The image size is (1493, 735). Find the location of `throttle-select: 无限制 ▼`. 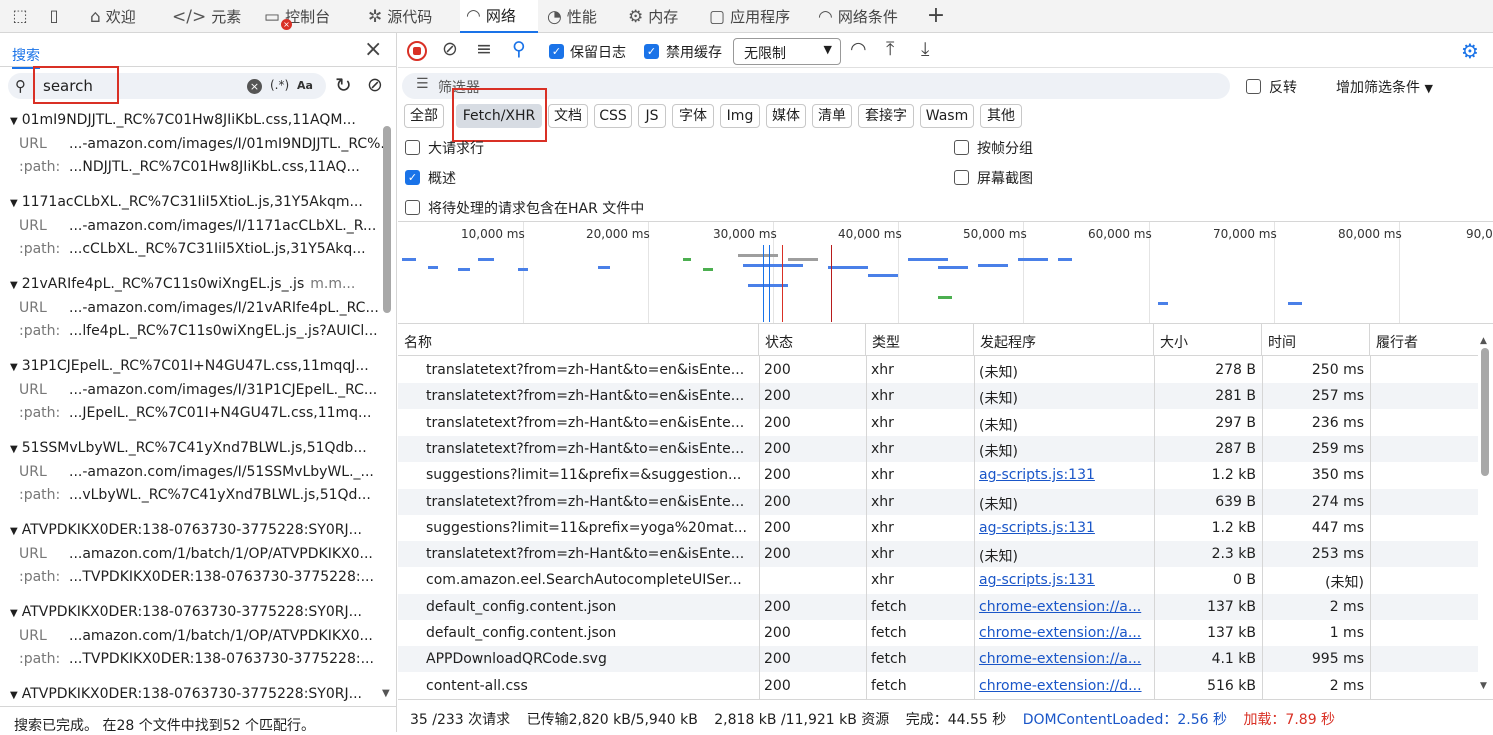

throttle-select: 无限制 ▼ is located at coordinates (787, 51).